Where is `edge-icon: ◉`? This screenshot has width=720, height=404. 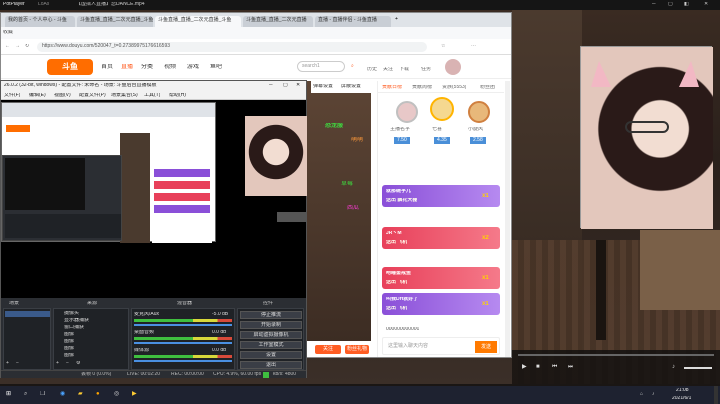
edge-icon: ◉ is located at coordinates (62, 394).